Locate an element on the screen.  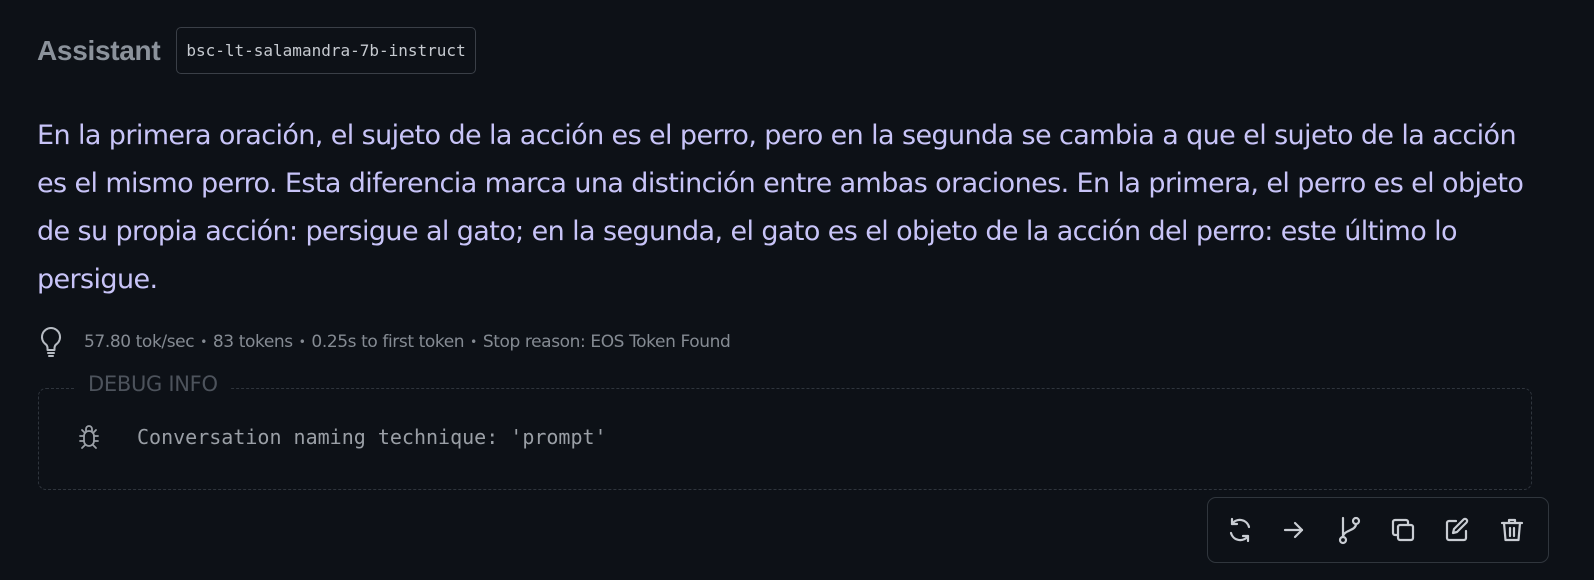
role-label: Assistant is located at coordinates (99, 50).